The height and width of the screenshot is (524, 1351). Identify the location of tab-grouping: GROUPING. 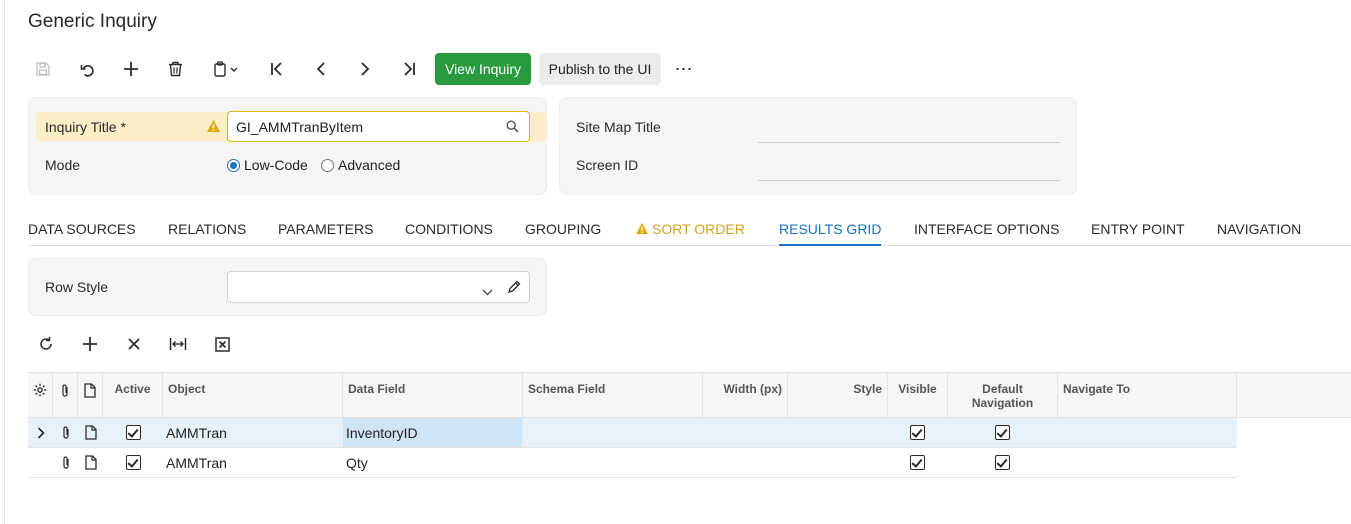
(563, 233).